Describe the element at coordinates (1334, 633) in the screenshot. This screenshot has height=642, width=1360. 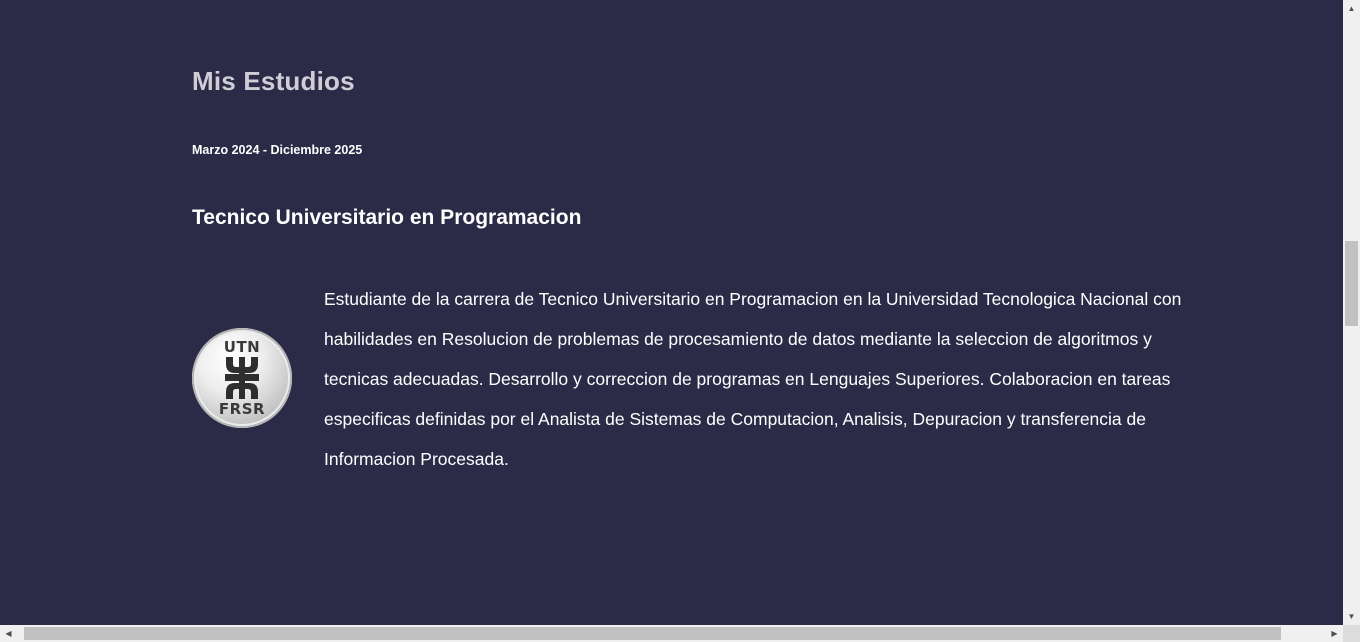
I see `triangle-right-icon: ▶` at that location.